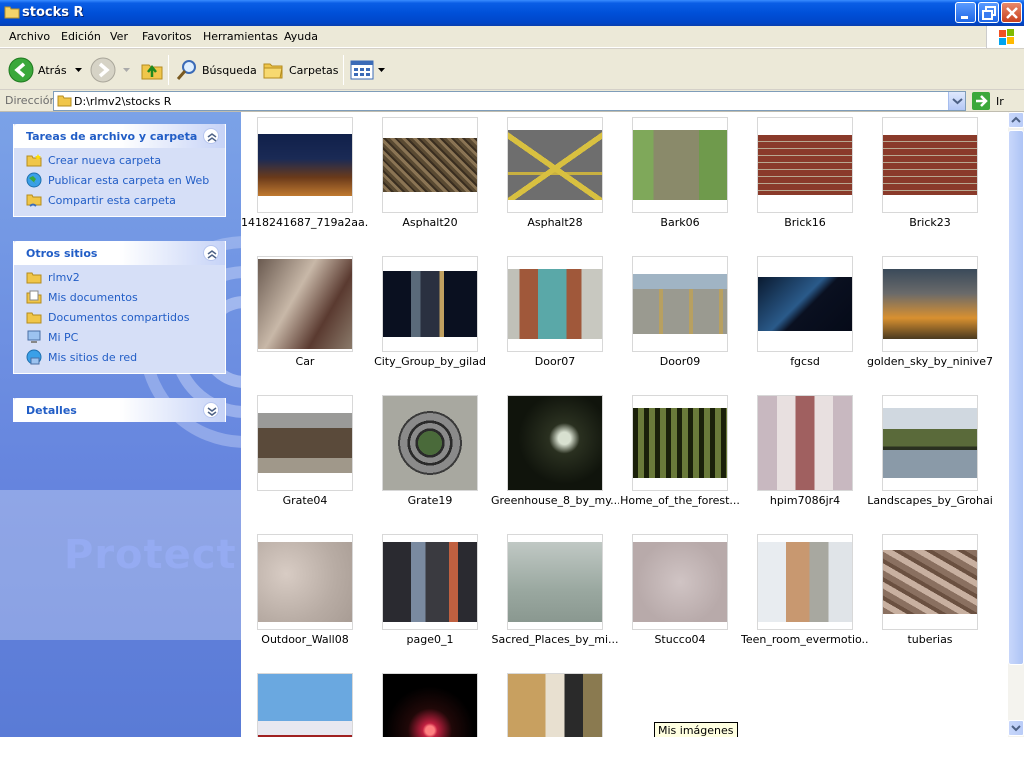 This screenshot has width=1024, height=768. Describe the element at coordinates (305, 639) in the screenshot. I see `file-name: Outdoor_Wall08` at that location.